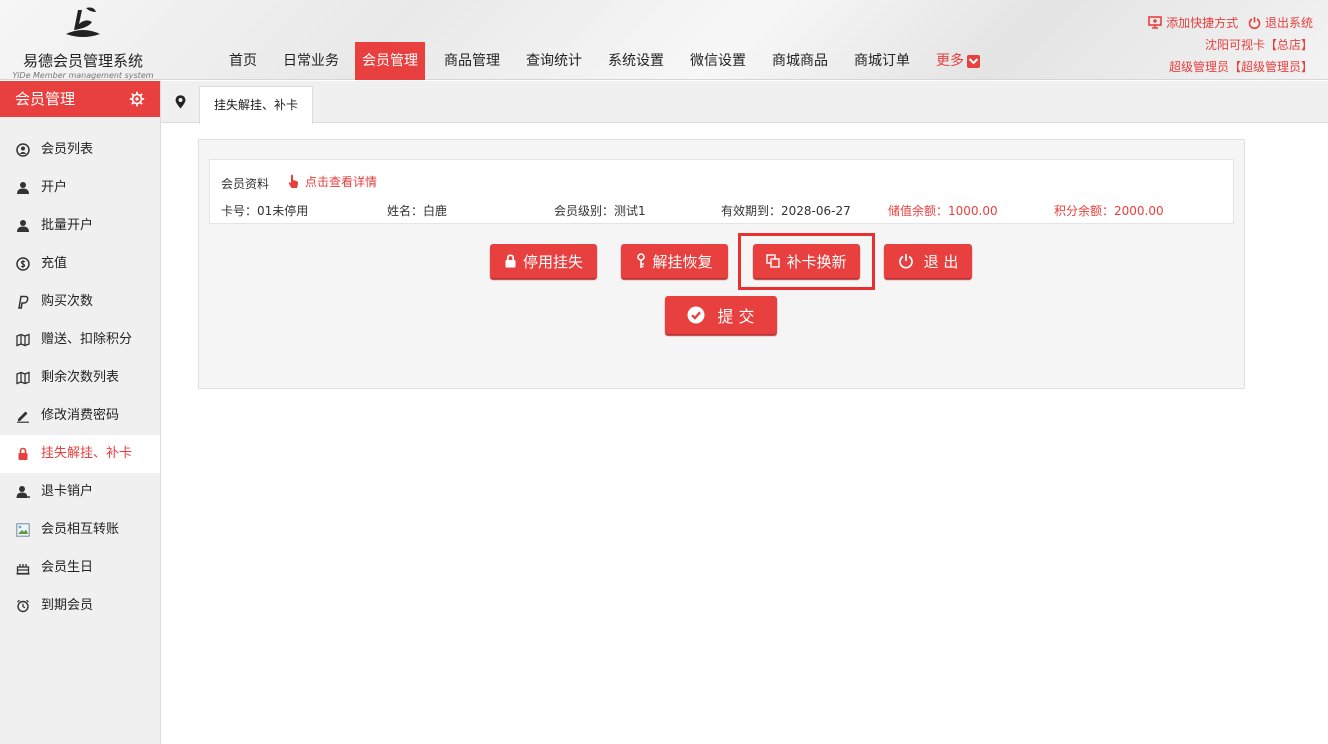  Describe the element at coordinates (67, 567) in the screenshot. I see `sidebar-item-label: 会员生日` at that location.